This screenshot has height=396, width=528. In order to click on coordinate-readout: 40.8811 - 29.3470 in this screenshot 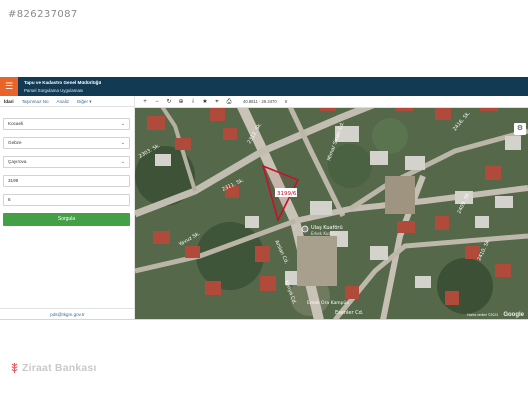, I will do `click(260, 101)`.